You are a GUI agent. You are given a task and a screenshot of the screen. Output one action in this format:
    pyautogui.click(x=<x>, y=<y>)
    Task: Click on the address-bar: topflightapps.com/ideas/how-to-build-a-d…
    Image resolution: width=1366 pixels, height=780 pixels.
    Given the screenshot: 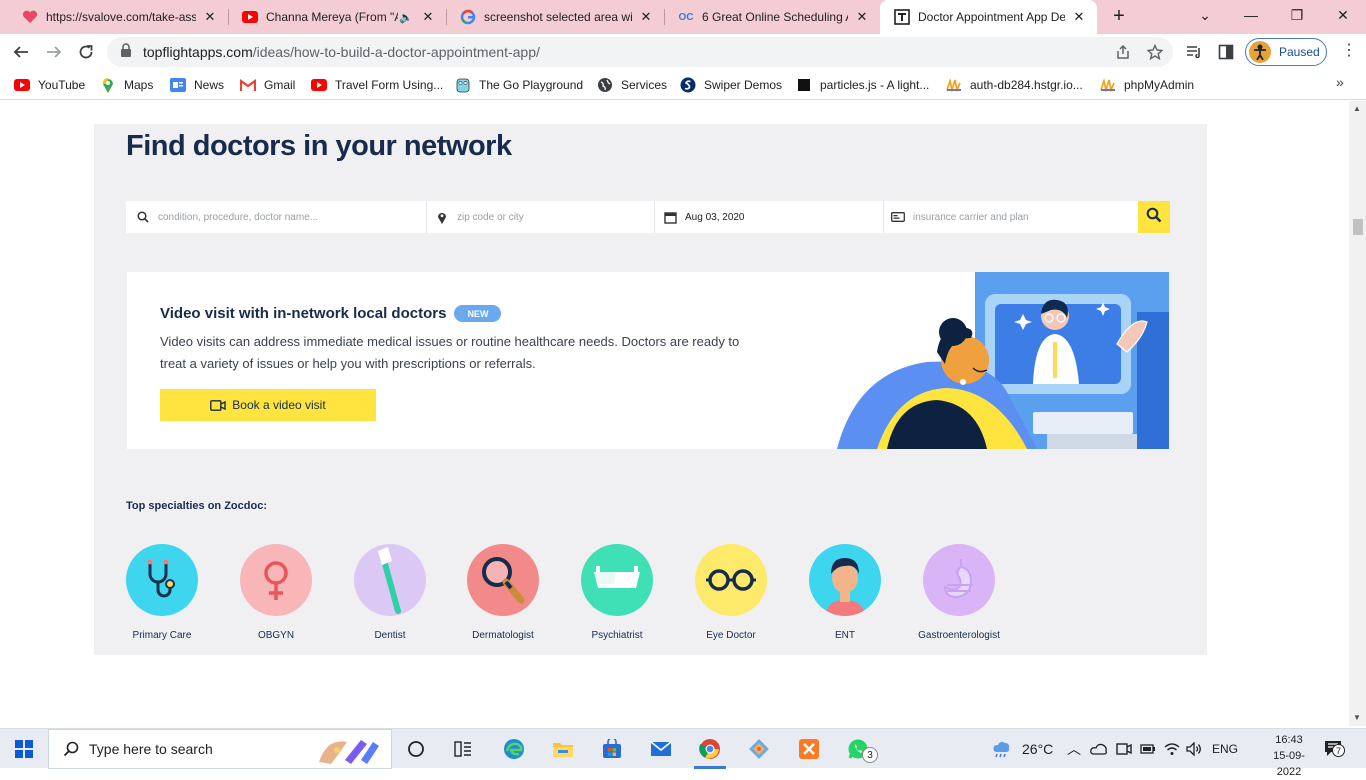 What is the action you would take?
    pyautogui.click(x=640, y=52)
    